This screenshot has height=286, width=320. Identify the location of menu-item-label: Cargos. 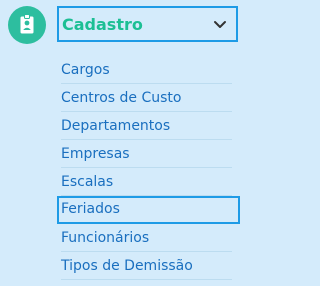
(85, 70).